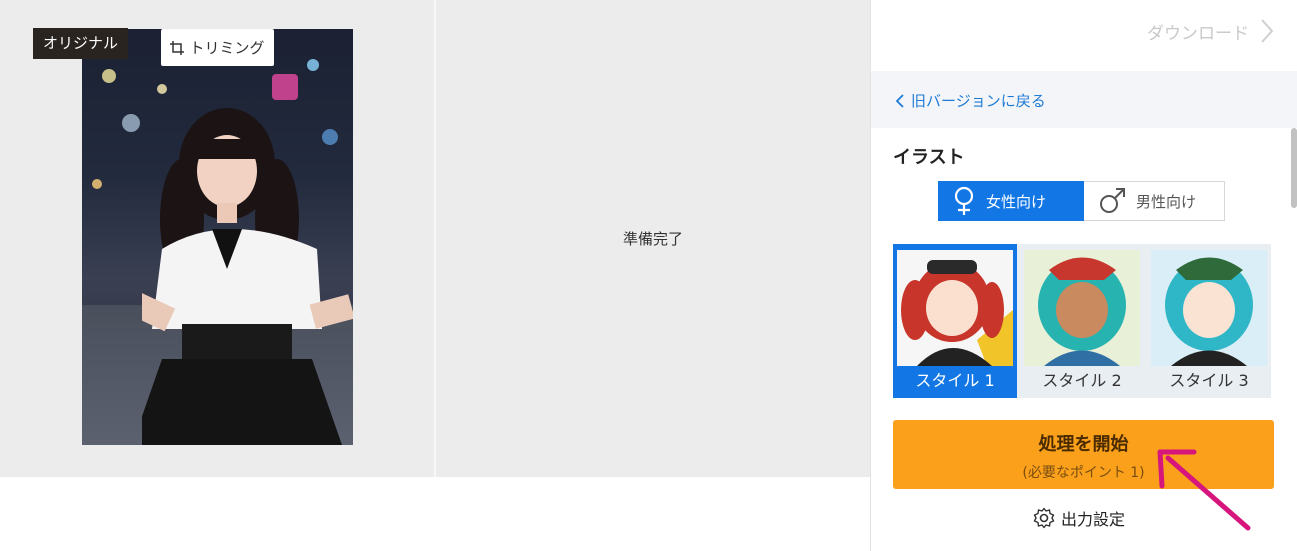  I want to click on style-1-label: スタイル 1, so click(955, 380).